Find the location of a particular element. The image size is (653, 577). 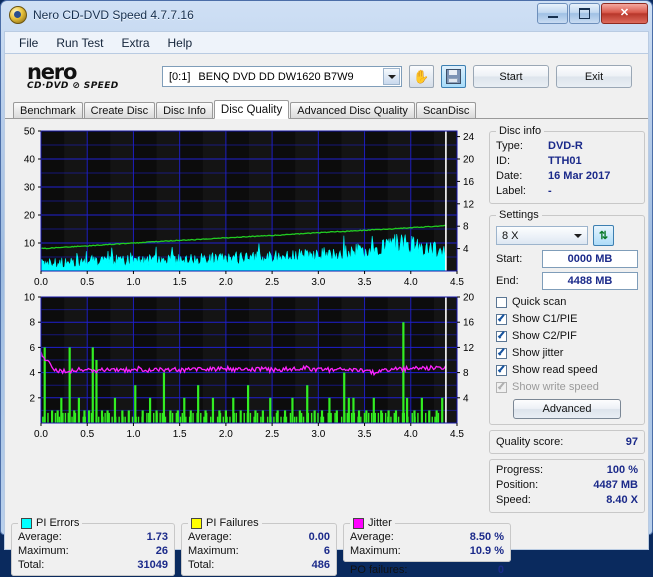

pi-errors-legend-label: PI Errors is located at coordinates (58, 523).